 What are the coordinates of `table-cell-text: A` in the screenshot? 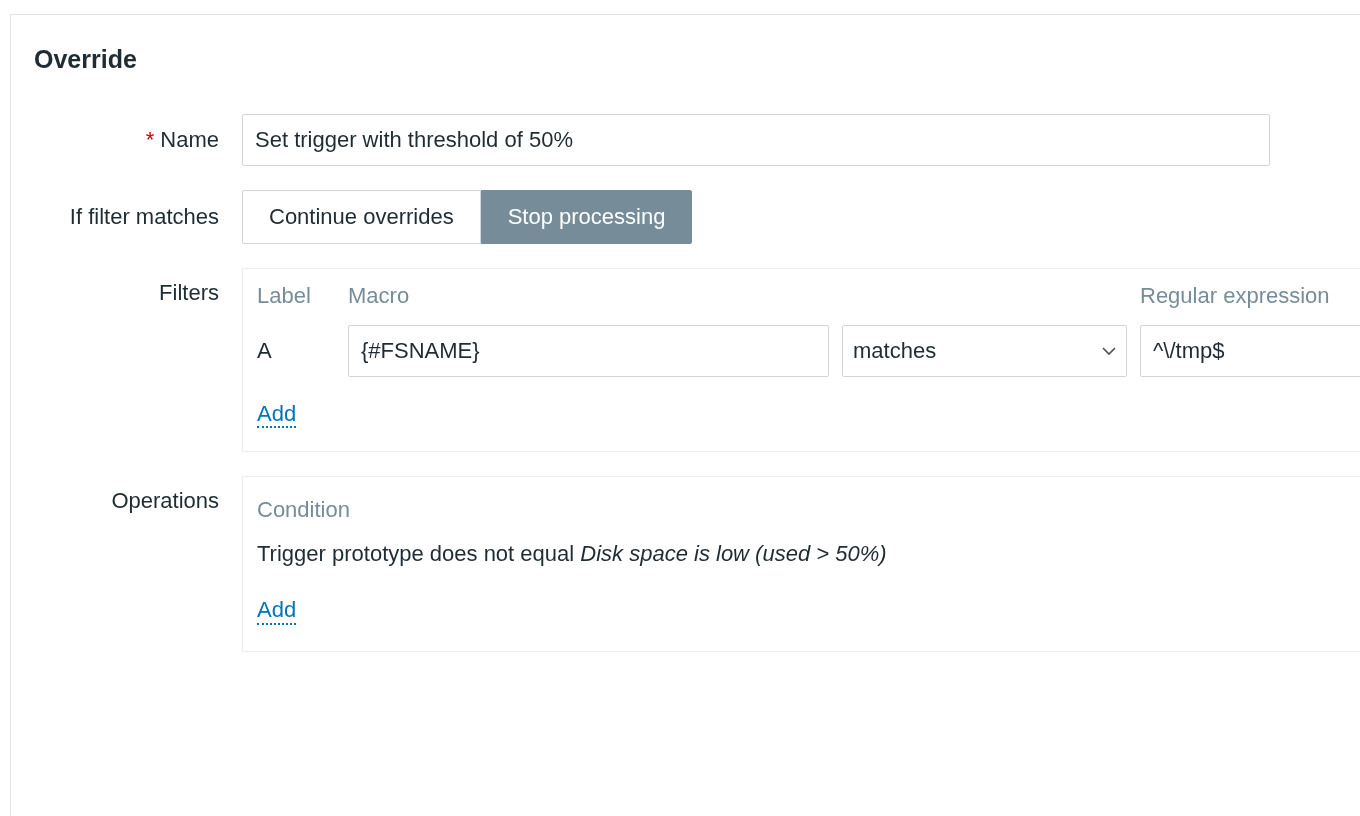 It's located at (265, 351).